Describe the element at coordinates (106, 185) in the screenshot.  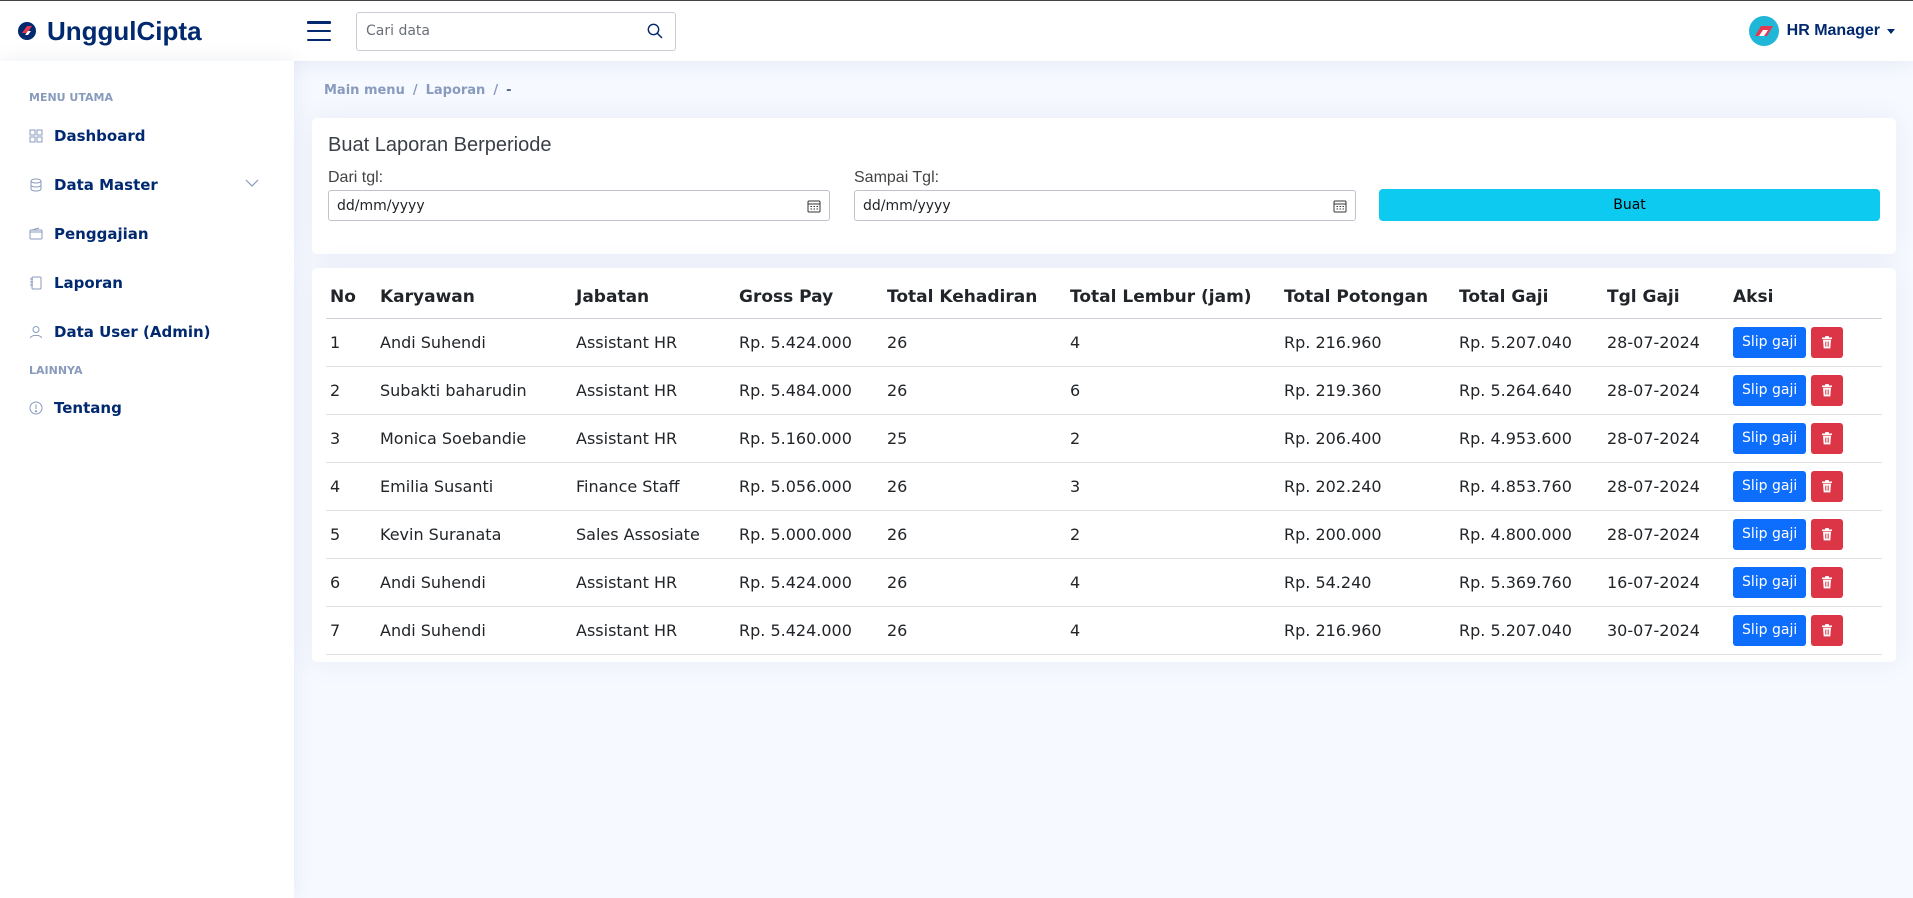
I see `sidebar-item-label: Data Master` at that location.